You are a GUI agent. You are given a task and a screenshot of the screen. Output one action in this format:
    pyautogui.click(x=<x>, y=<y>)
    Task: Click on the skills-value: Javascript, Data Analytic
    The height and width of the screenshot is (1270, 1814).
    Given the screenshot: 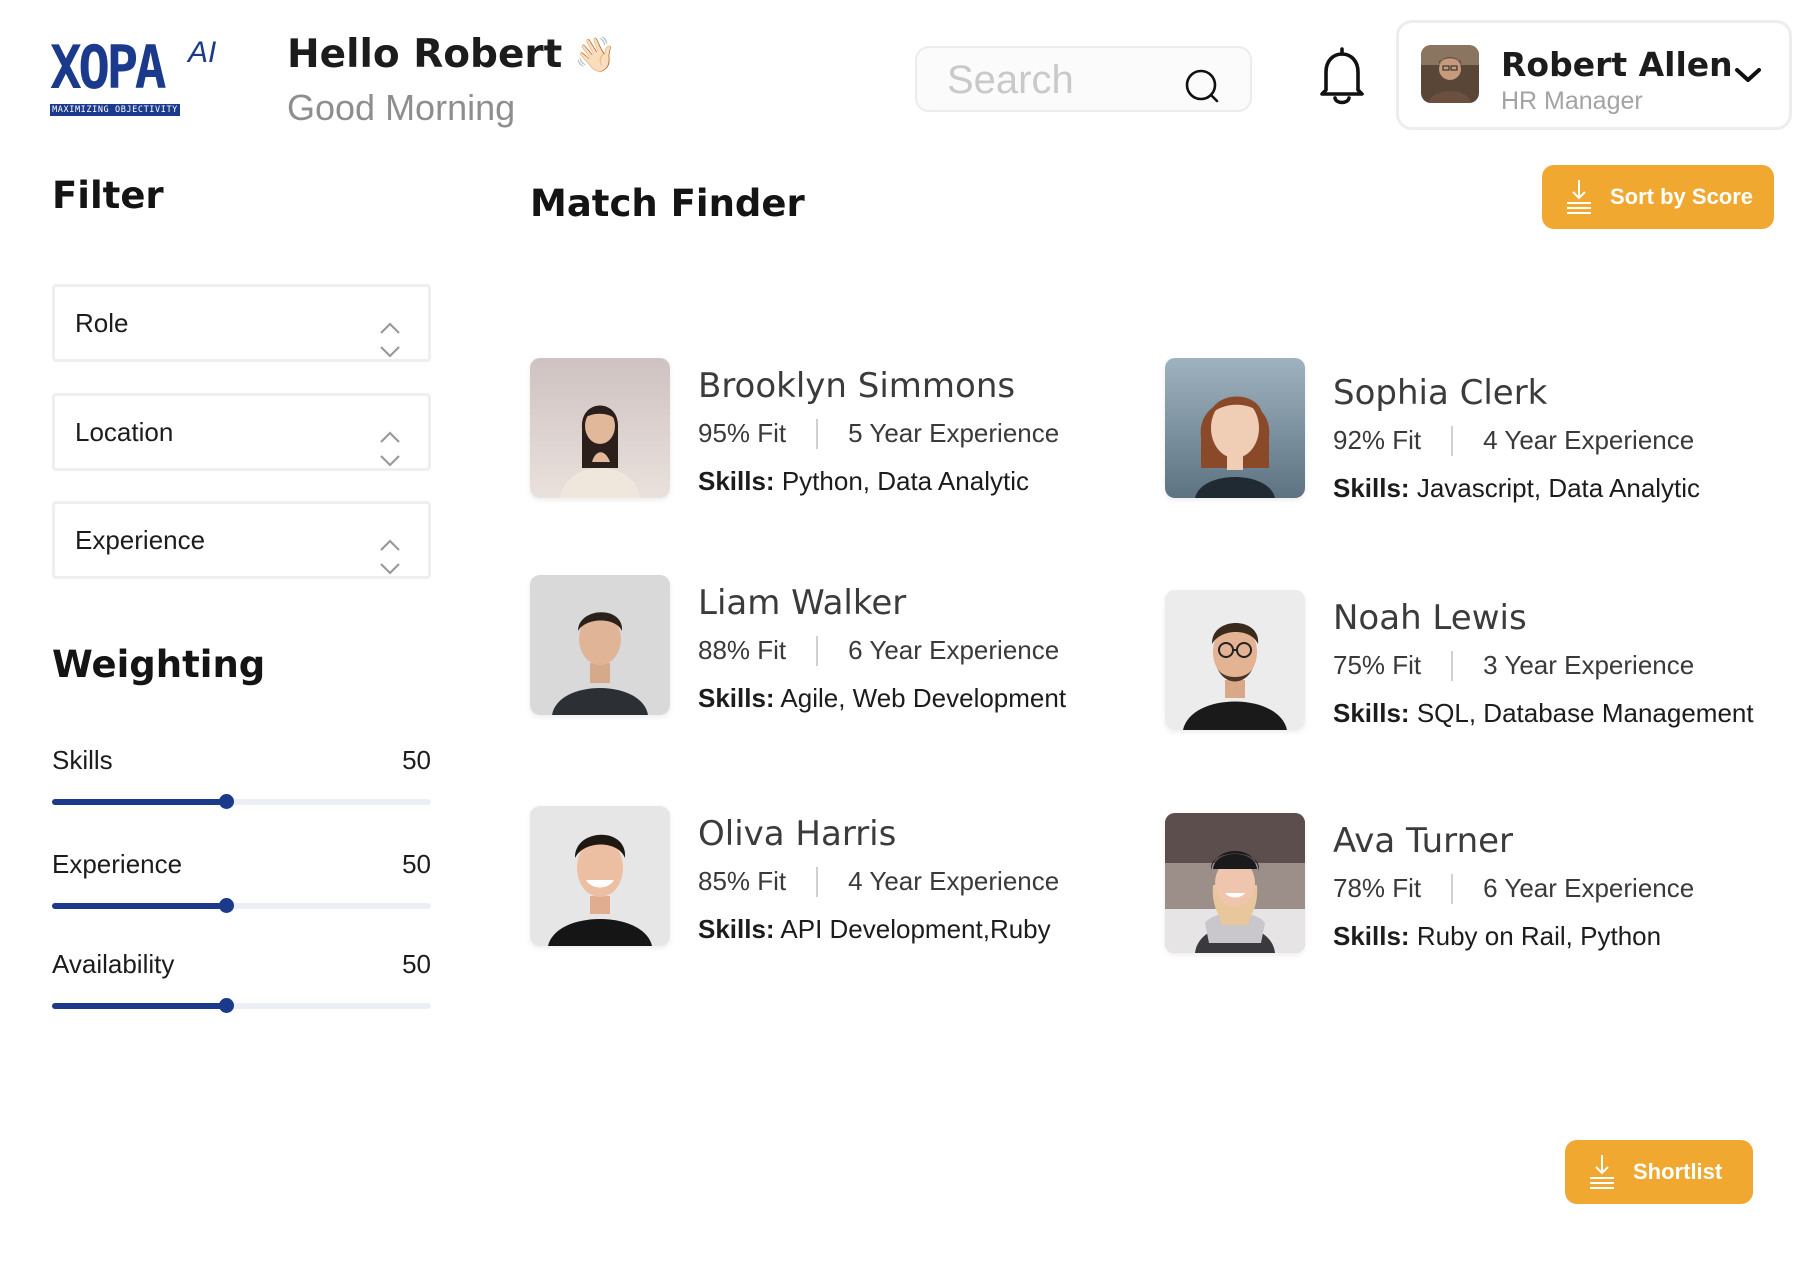 What is the action you would take?
    pyautogui.click(x=1558, y=488)
    